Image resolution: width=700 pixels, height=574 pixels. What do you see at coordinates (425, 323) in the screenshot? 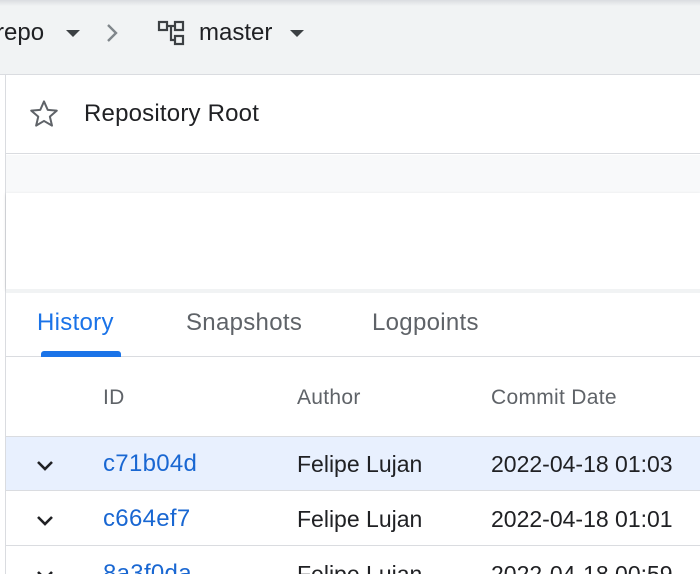
I see `tab-logpoints: Logpoints` at bounding box center [425, 323].